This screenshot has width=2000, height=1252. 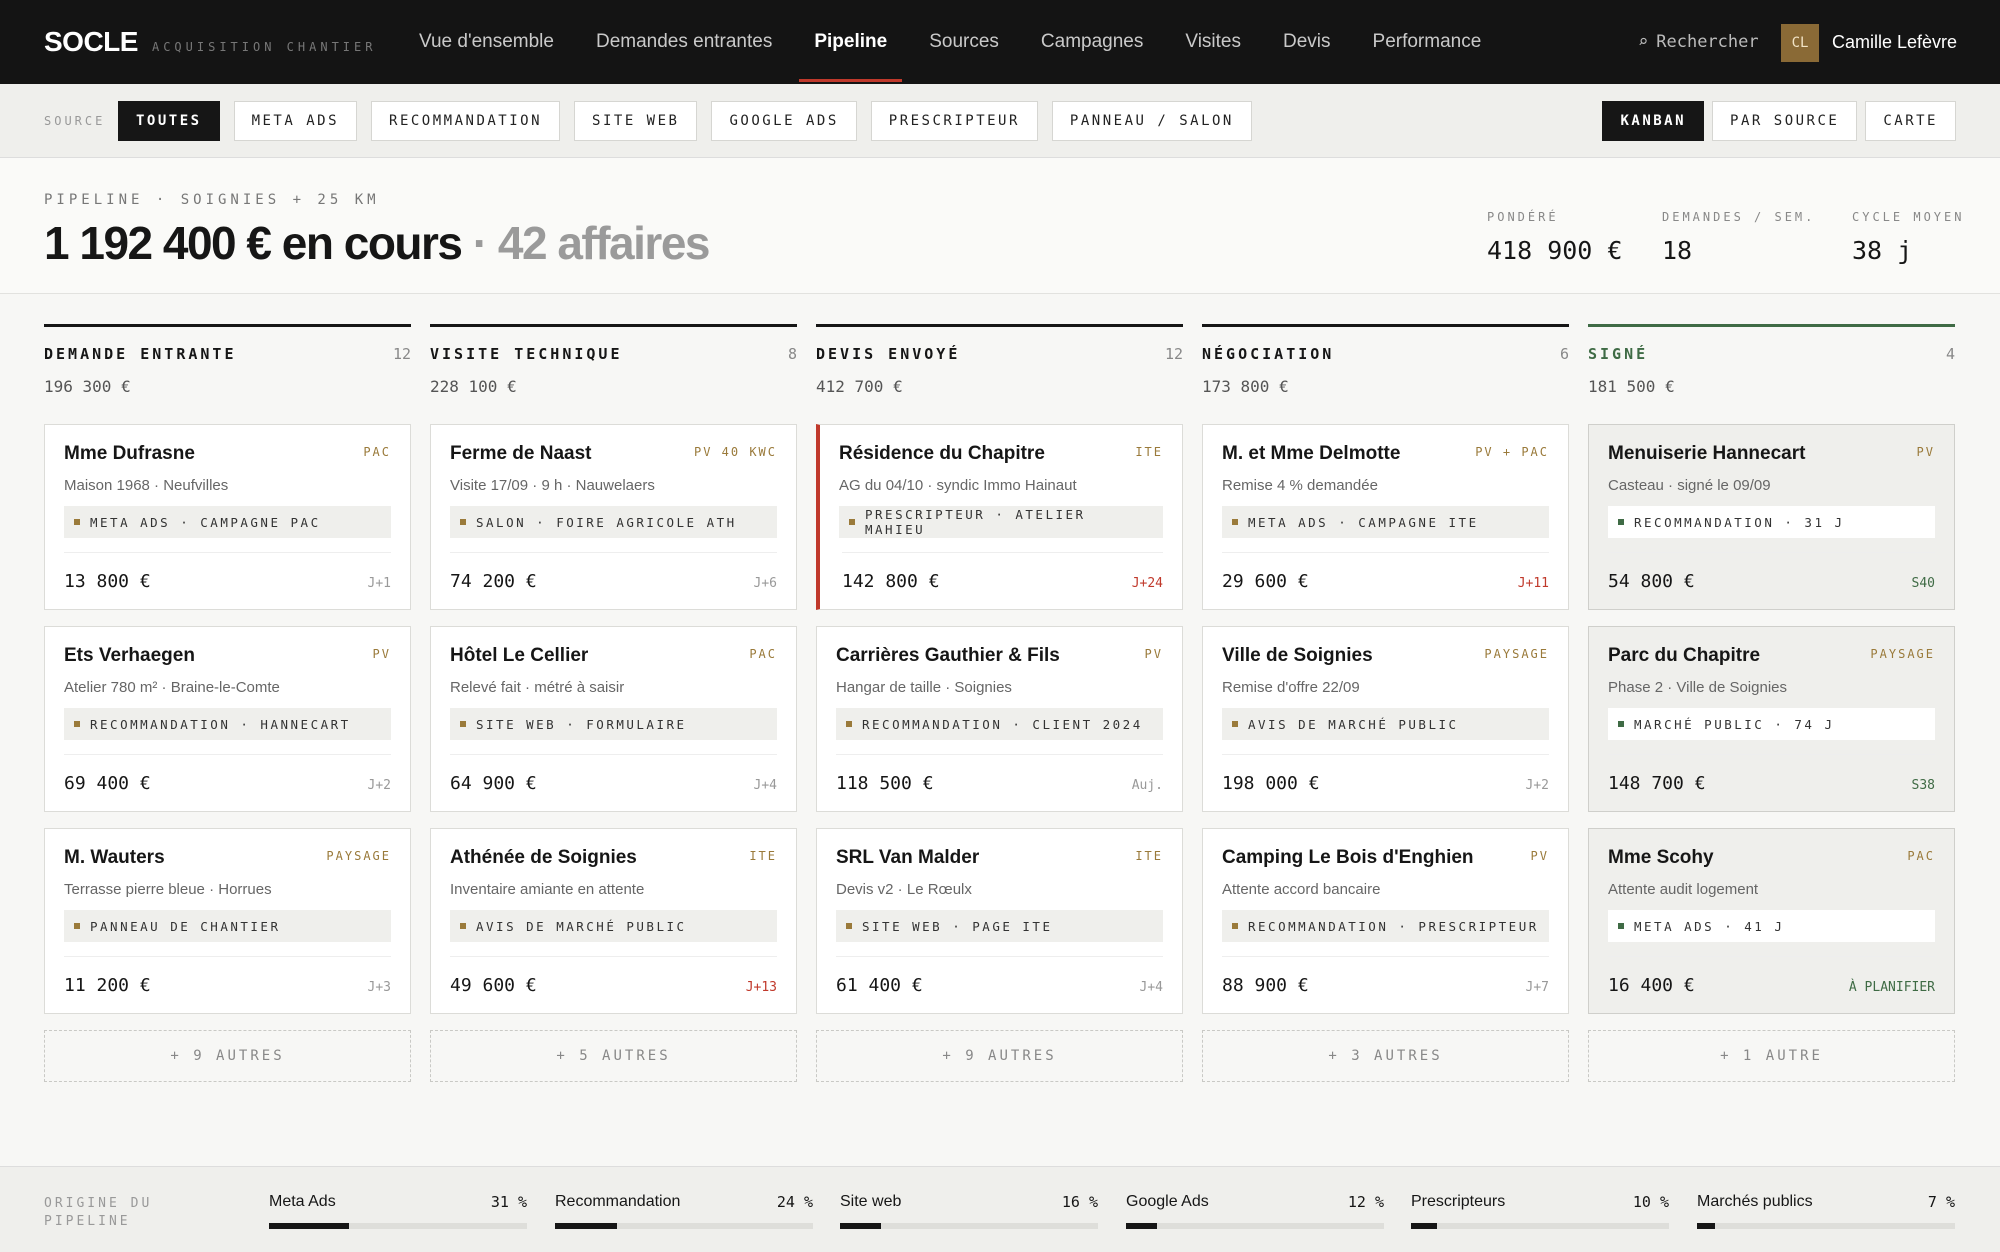 What do you see at coordinates (850, 42) in the screenshot?
I see `nav-tab-pipeline: Pipeline` at bounding box center [850, 42].